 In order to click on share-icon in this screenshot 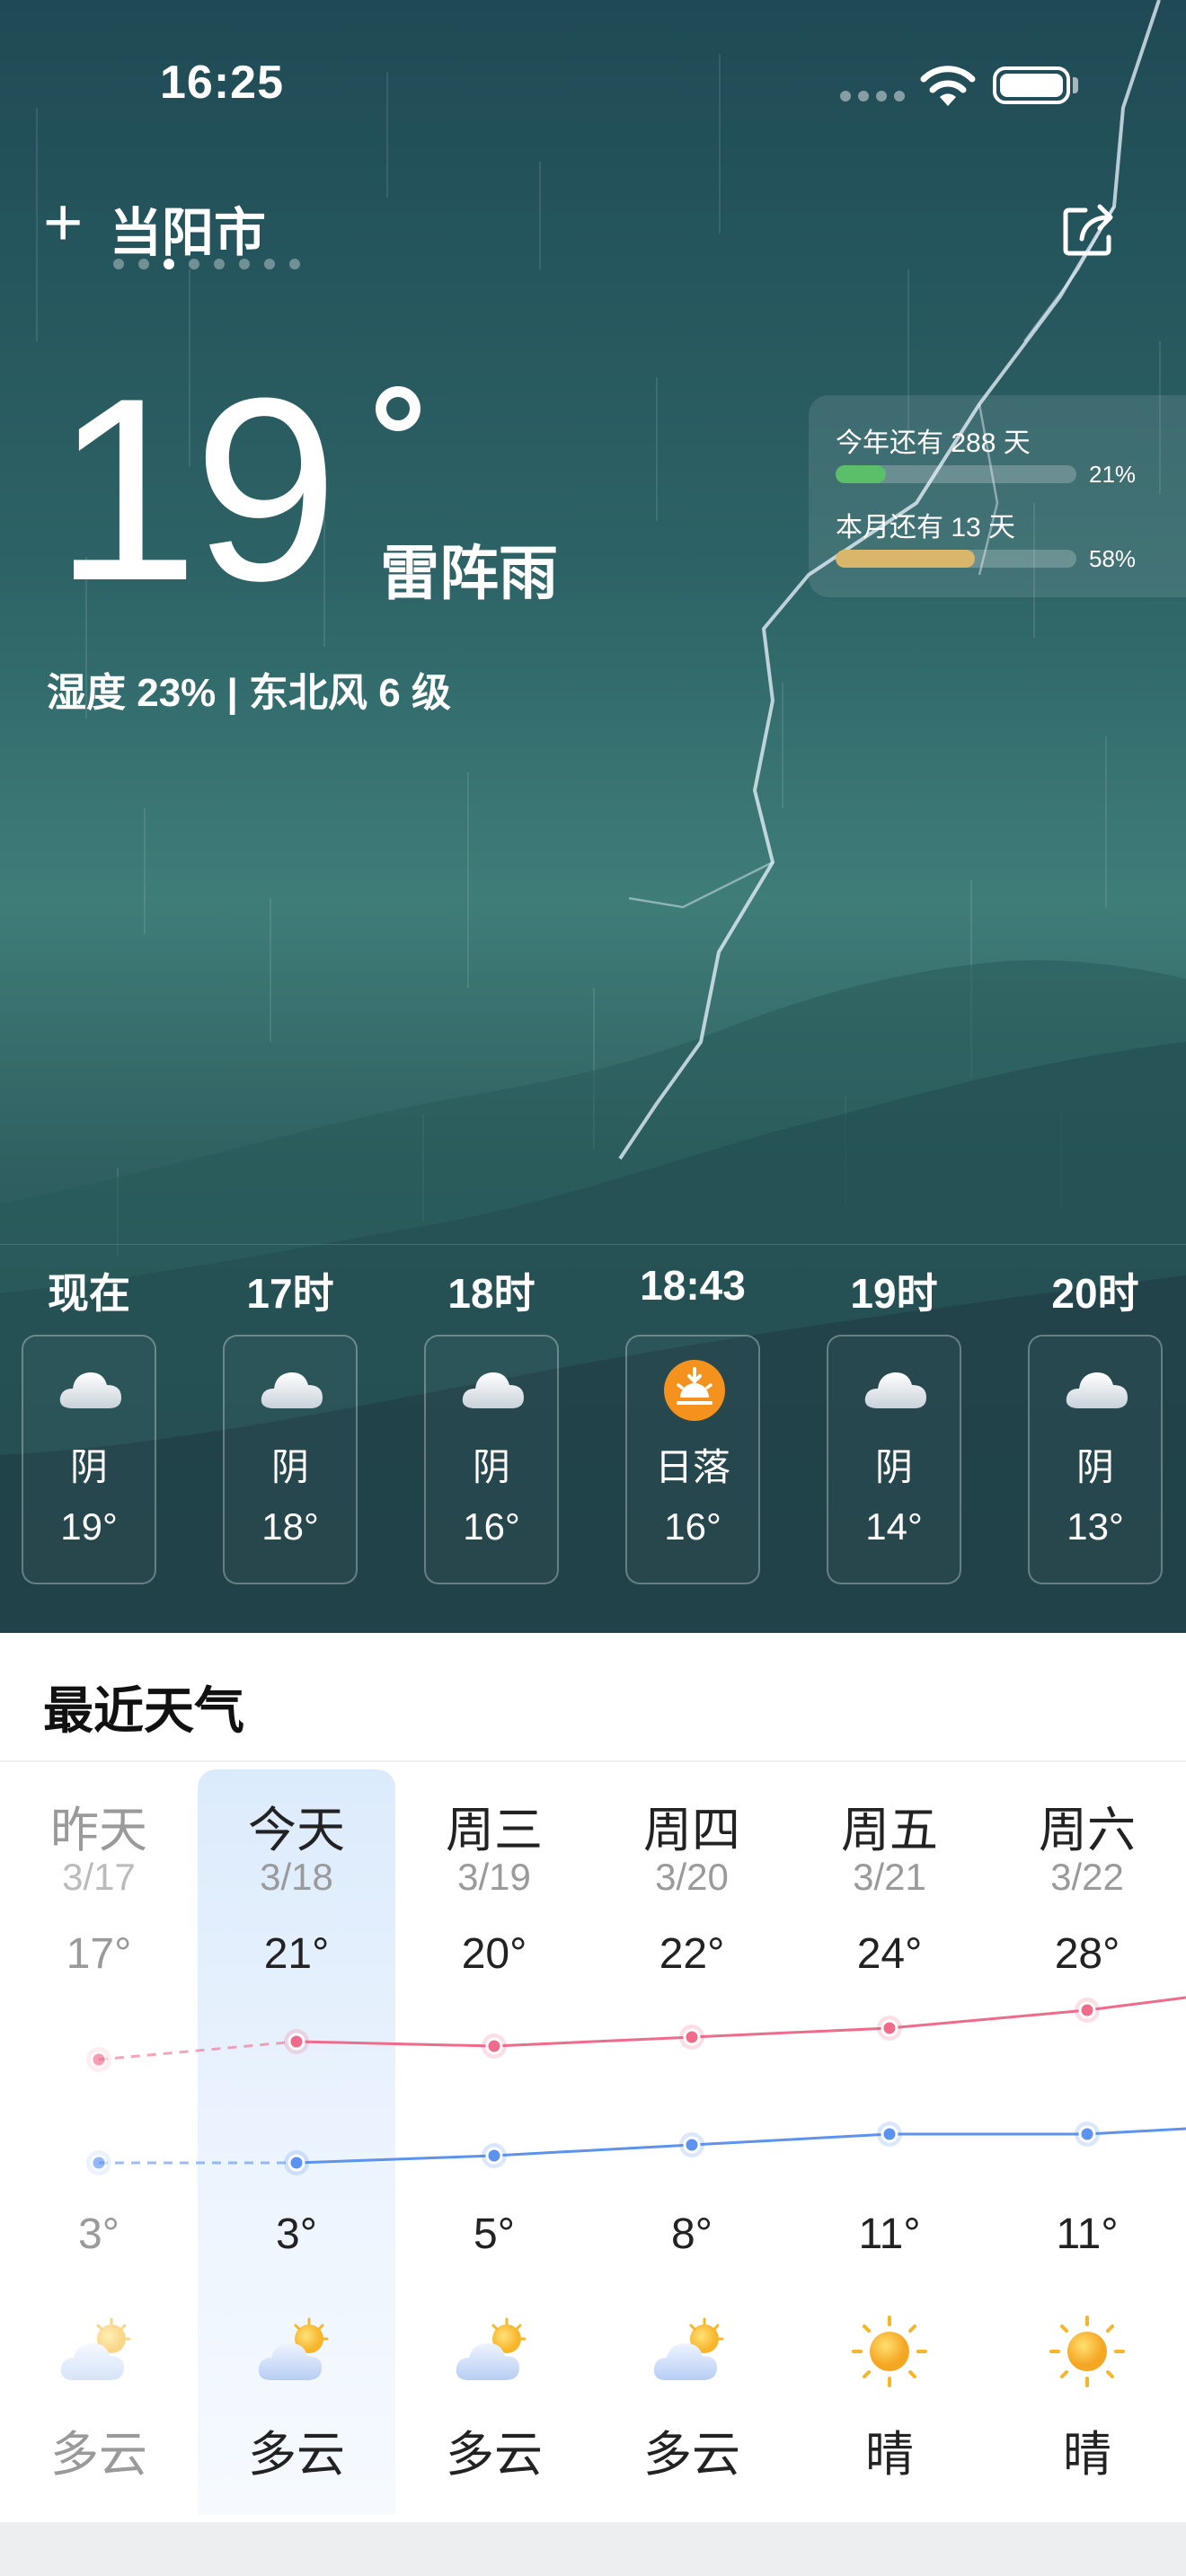, I will do `click(1089, 229)`.